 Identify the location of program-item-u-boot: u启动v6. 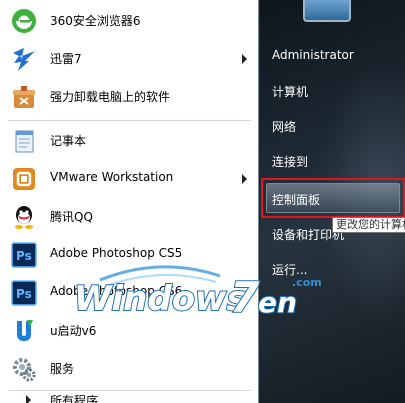
(129, 331).